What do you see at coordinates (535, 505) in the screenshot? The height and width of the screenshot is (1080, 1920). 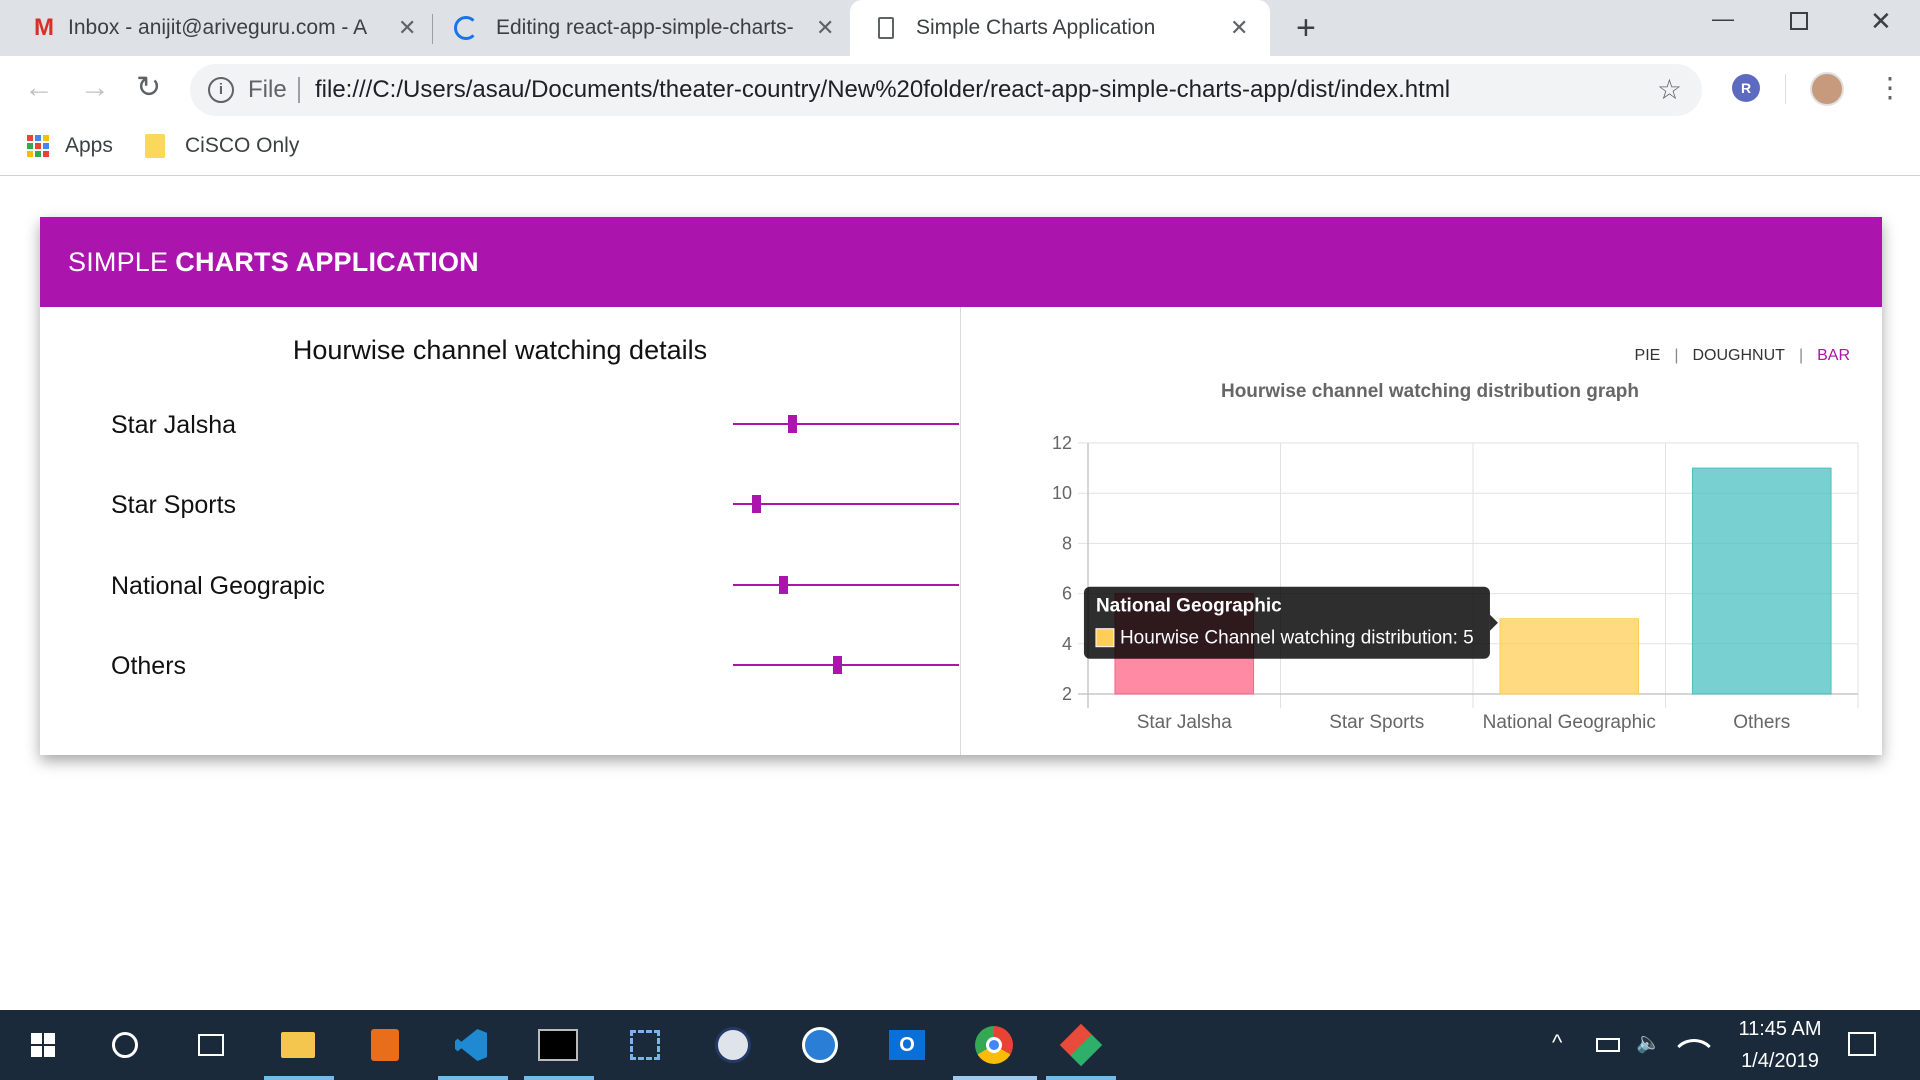 I see `slider-row-star-sports: Star Sports` at bounding box center [535, 505].